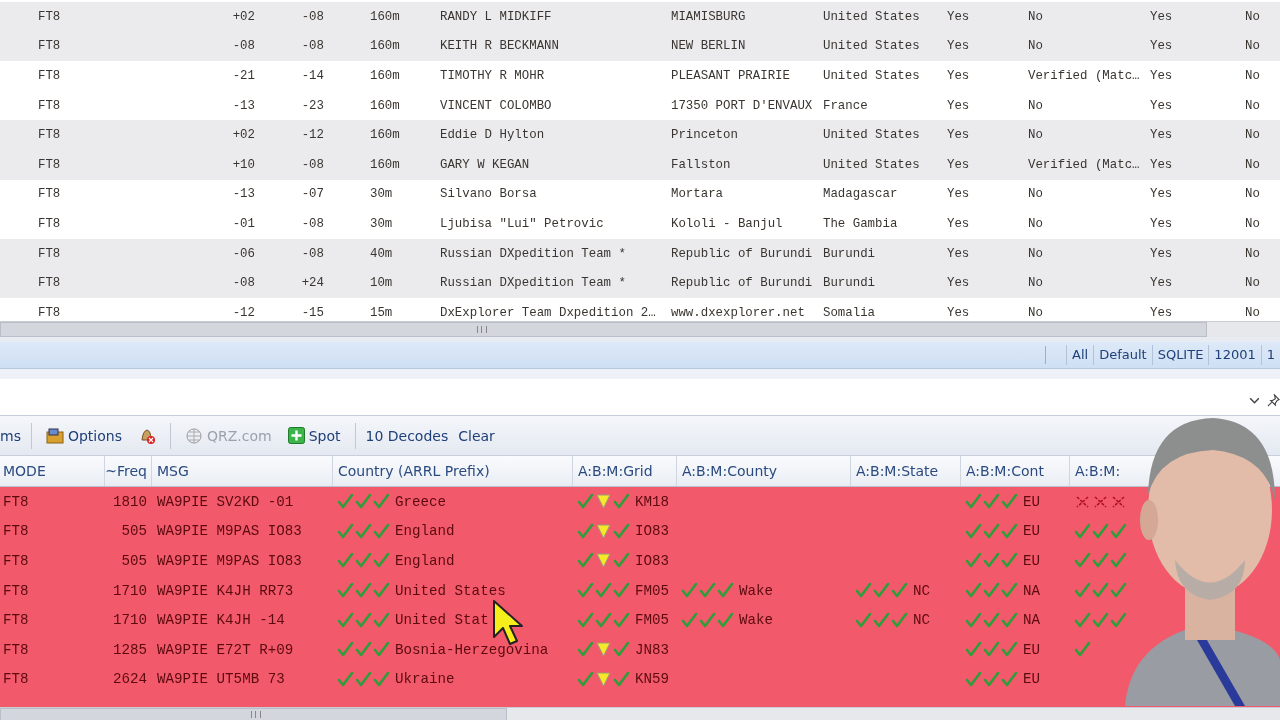 Image resolution: width=1280 pixels, height=720 pixels. Describe the element at coordinates (708, 16) in the screenshot. I see `table-cell: MIAMISBURG` at that location.